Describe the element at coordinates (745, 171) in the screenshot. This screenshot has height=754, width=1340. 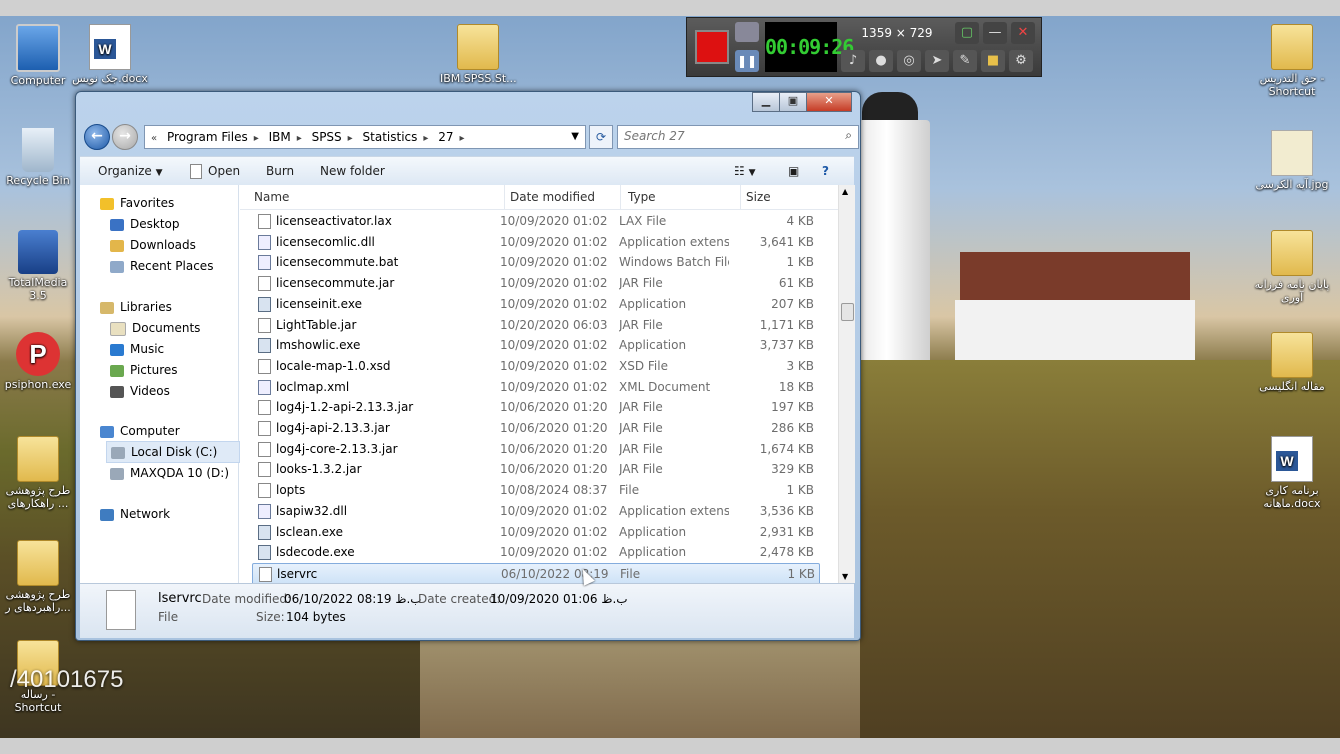
I see `view-options-icon: ☷ ▼` at that location.